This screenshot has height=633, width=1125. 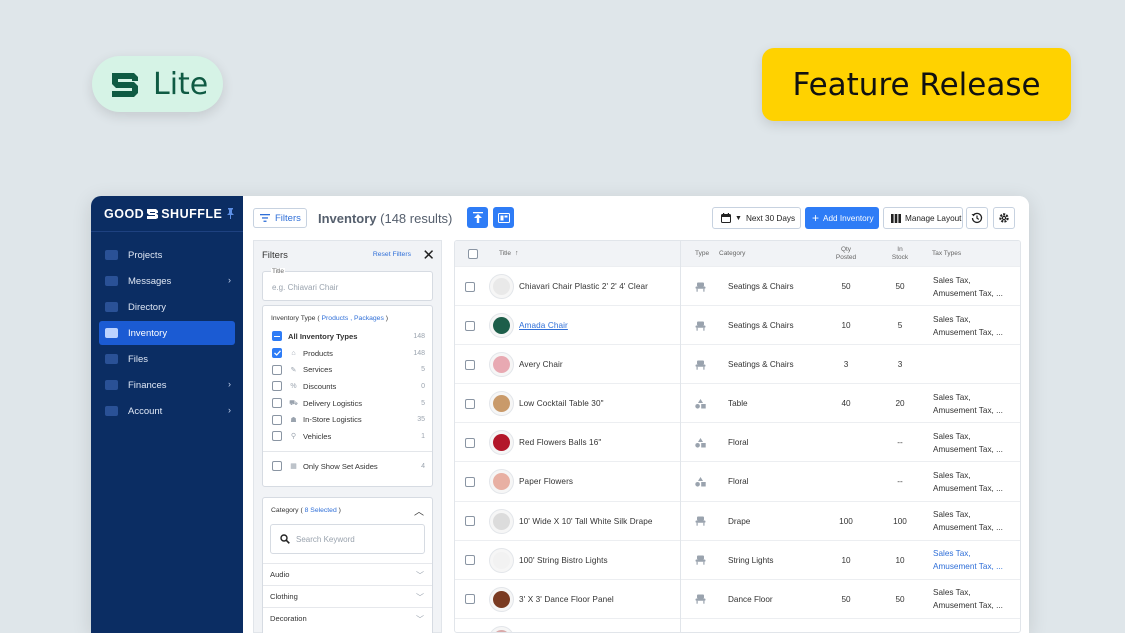 I want to click on select-all-checkbox, so click(x=473, y=253).